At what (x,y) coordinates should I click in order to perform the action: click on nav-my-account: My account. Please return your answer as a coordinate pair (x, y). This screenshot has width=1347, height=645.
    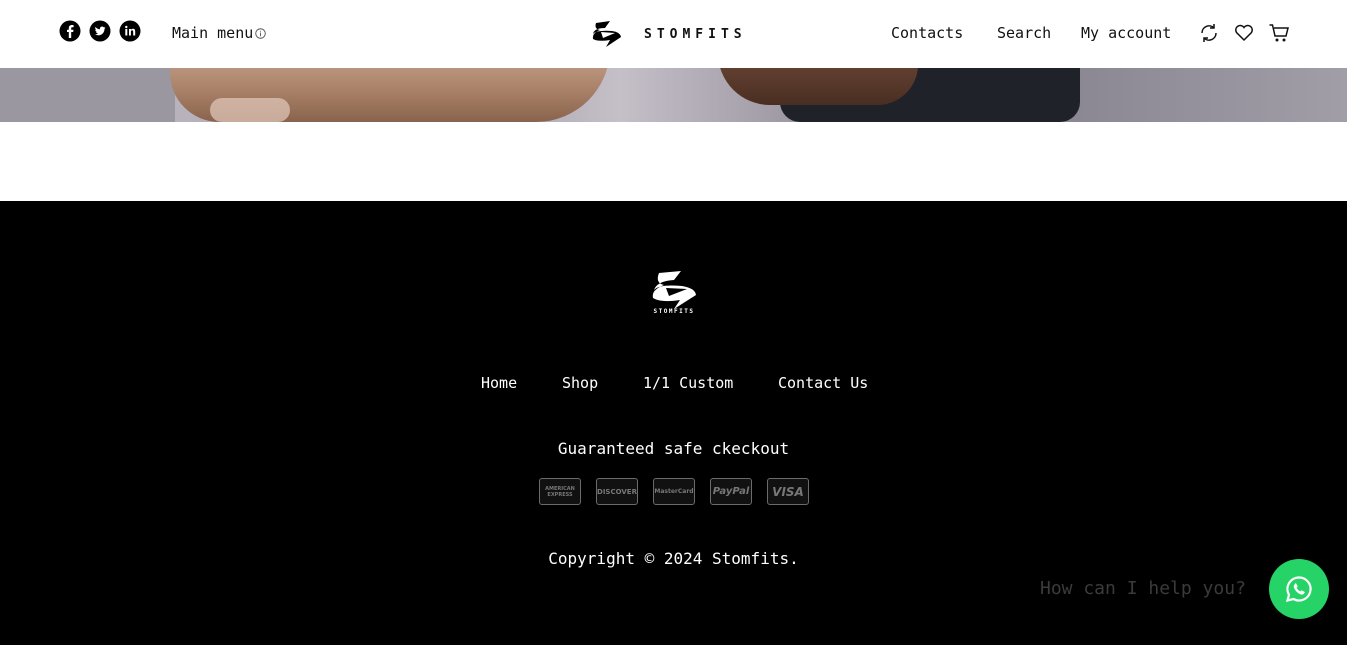
    Looking at the image, I should click on (1126, 33).